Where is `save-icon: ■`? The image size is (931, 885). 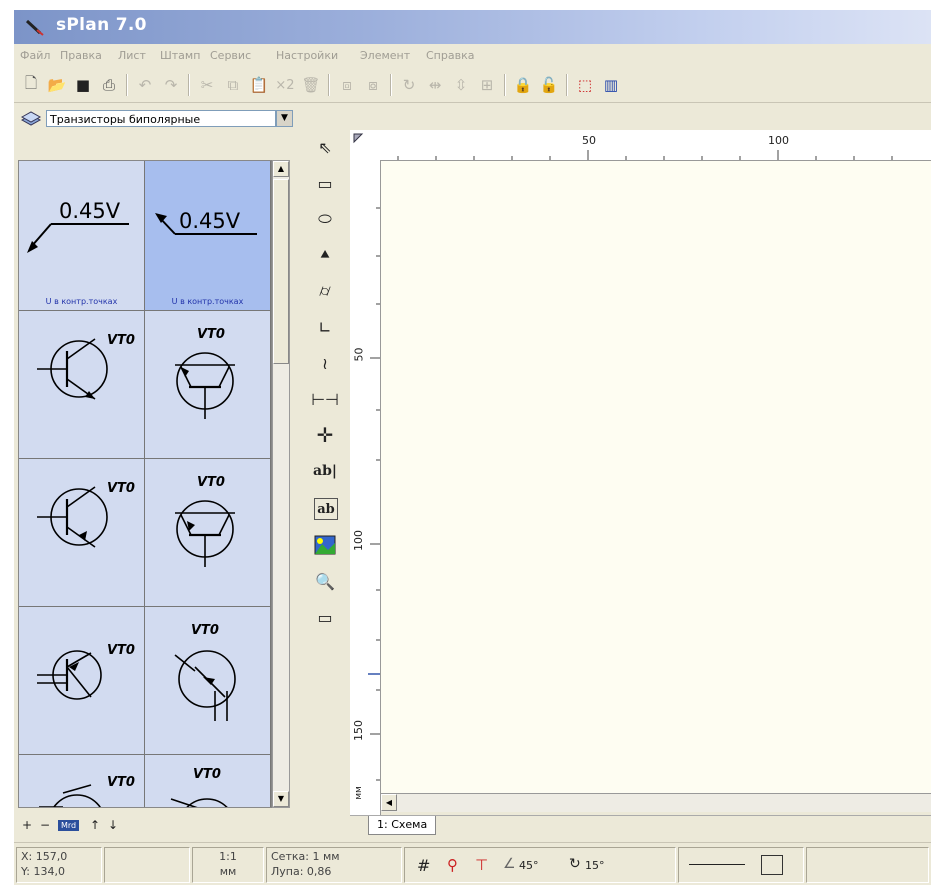
save-icon: ■ is located at coordinates (83, 85).